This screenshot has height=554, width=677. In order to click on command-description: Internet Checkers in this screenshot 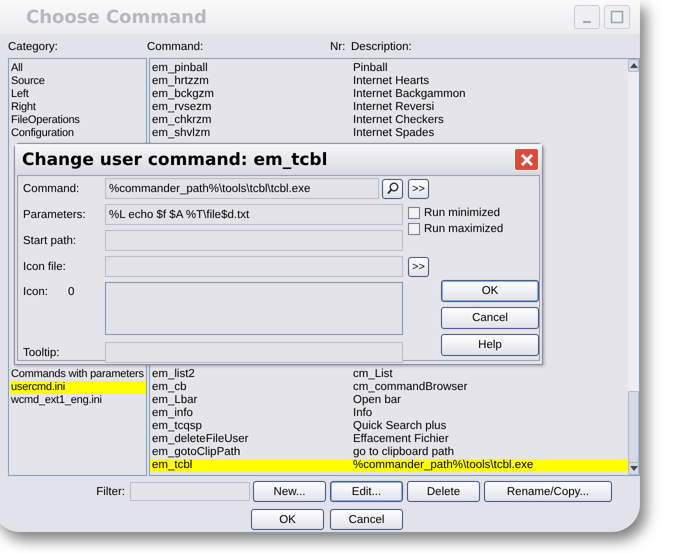, I will do `click(398, 120)`.